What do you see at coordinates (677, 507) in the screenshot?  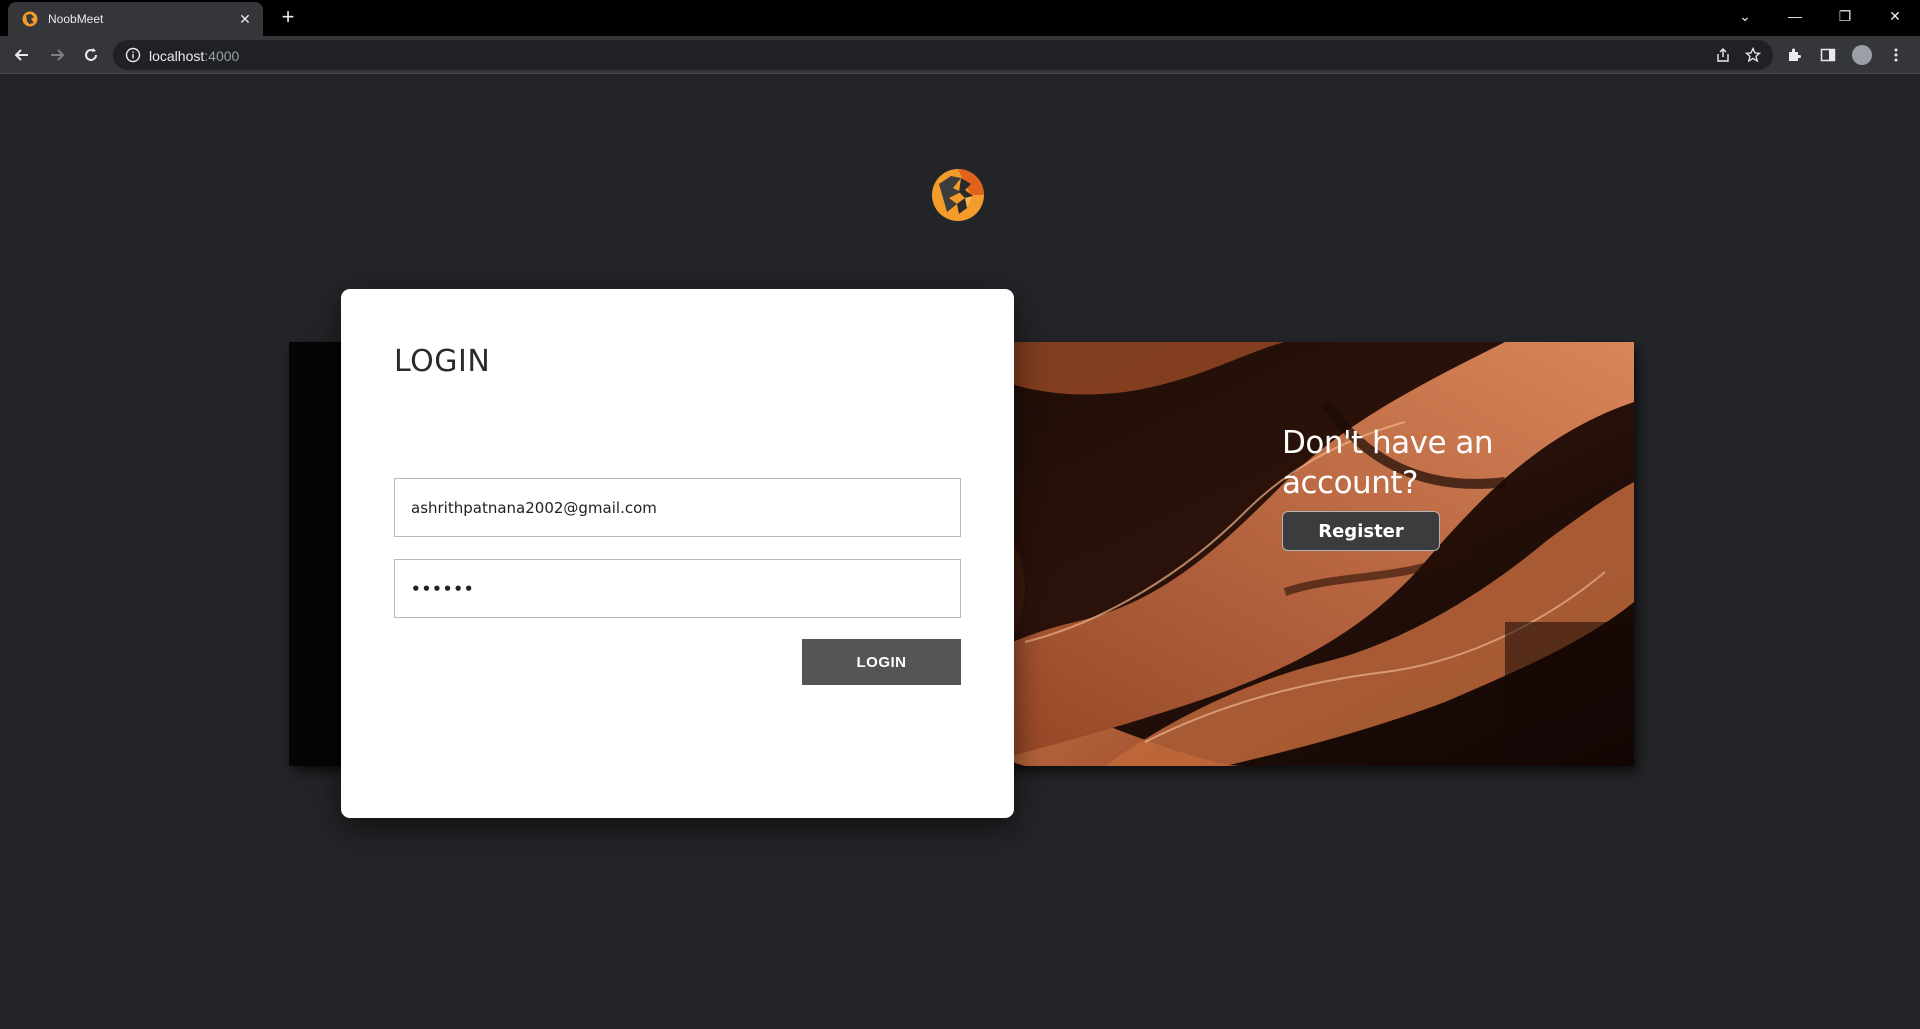 I see `email-field: ashrithpatnana2002@gmail.com` at bounding box center [677, 507].